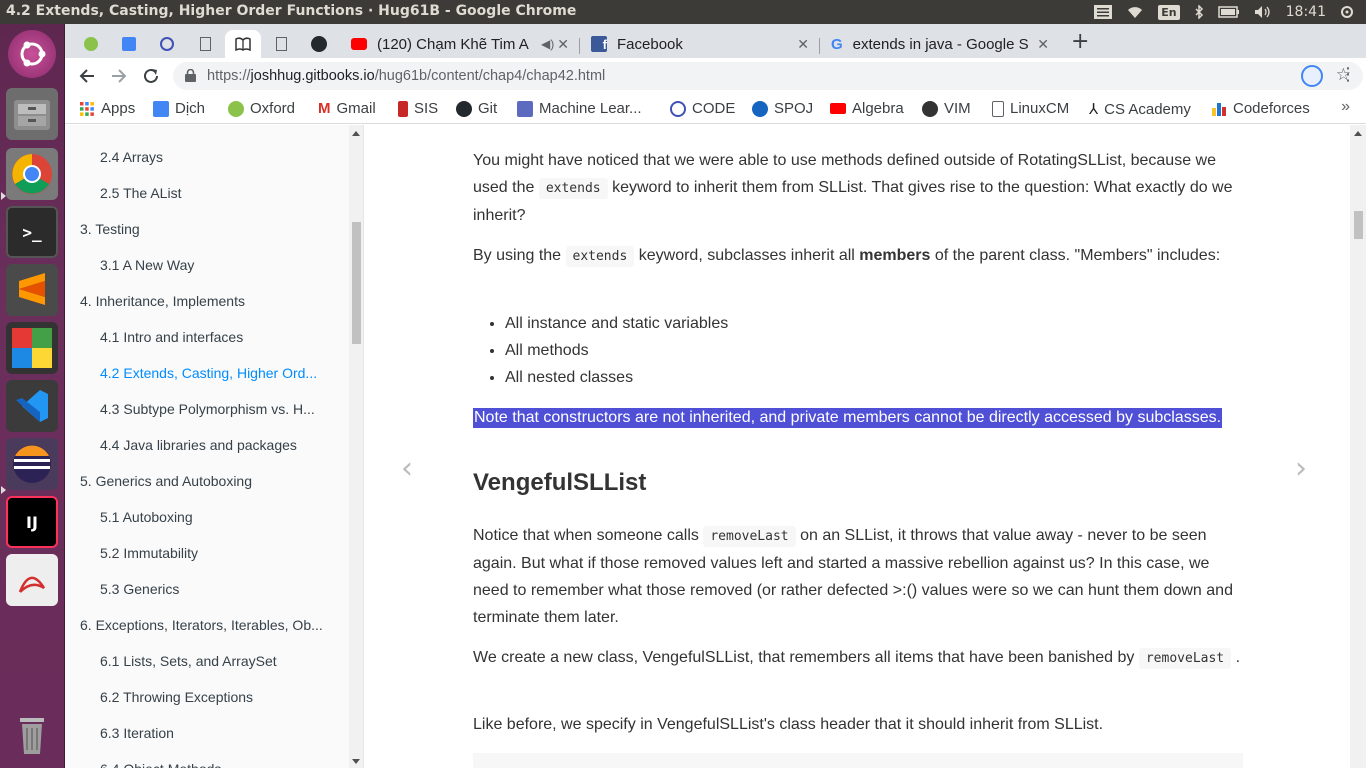  I want to click on extension-icon, so click(1312, 76).